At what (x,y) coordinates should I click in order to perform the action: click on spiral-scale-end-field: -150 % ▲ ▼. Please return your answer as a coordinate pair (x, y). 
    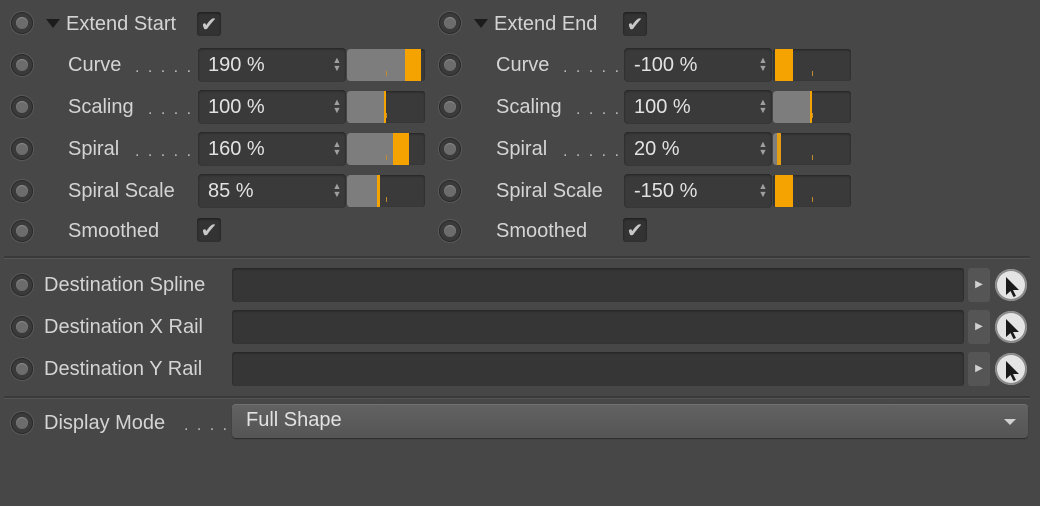
    Looking at the image, I should click on (698, 191).